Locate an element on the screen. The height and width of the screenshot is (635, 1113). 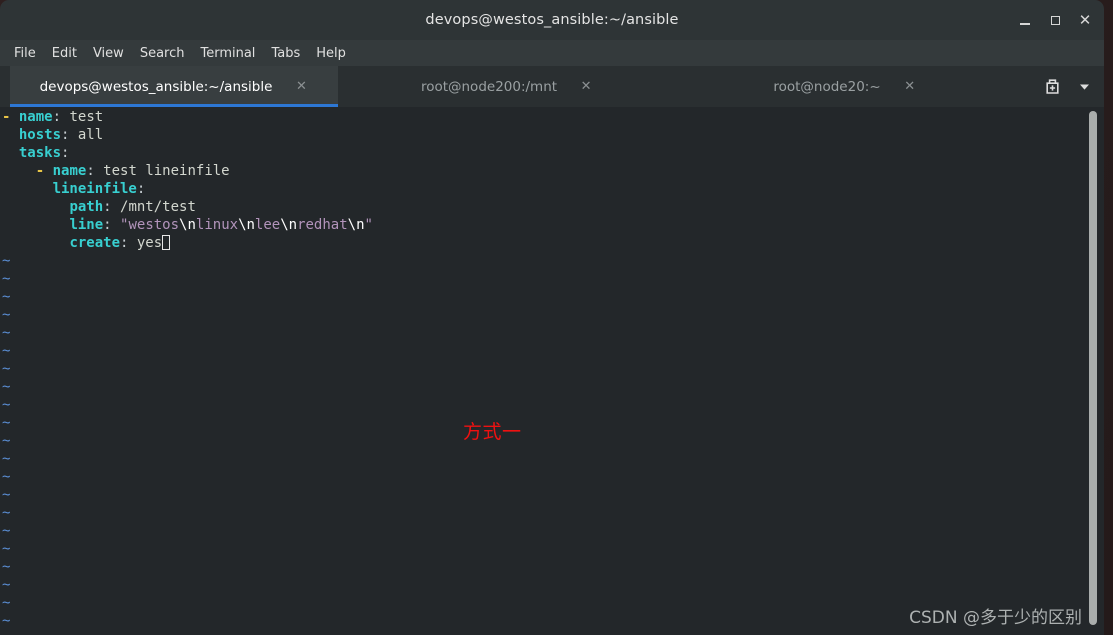
maximize-button is located at coordinates (1055, 20).